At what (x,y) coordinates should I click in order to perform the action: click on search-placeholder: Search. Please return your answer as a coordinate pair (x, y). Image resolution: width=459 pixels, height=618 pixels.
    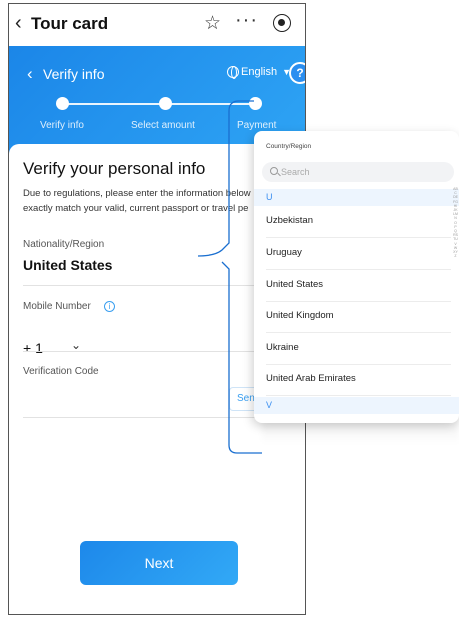
    Looking at the image, I should click on (295, 172).